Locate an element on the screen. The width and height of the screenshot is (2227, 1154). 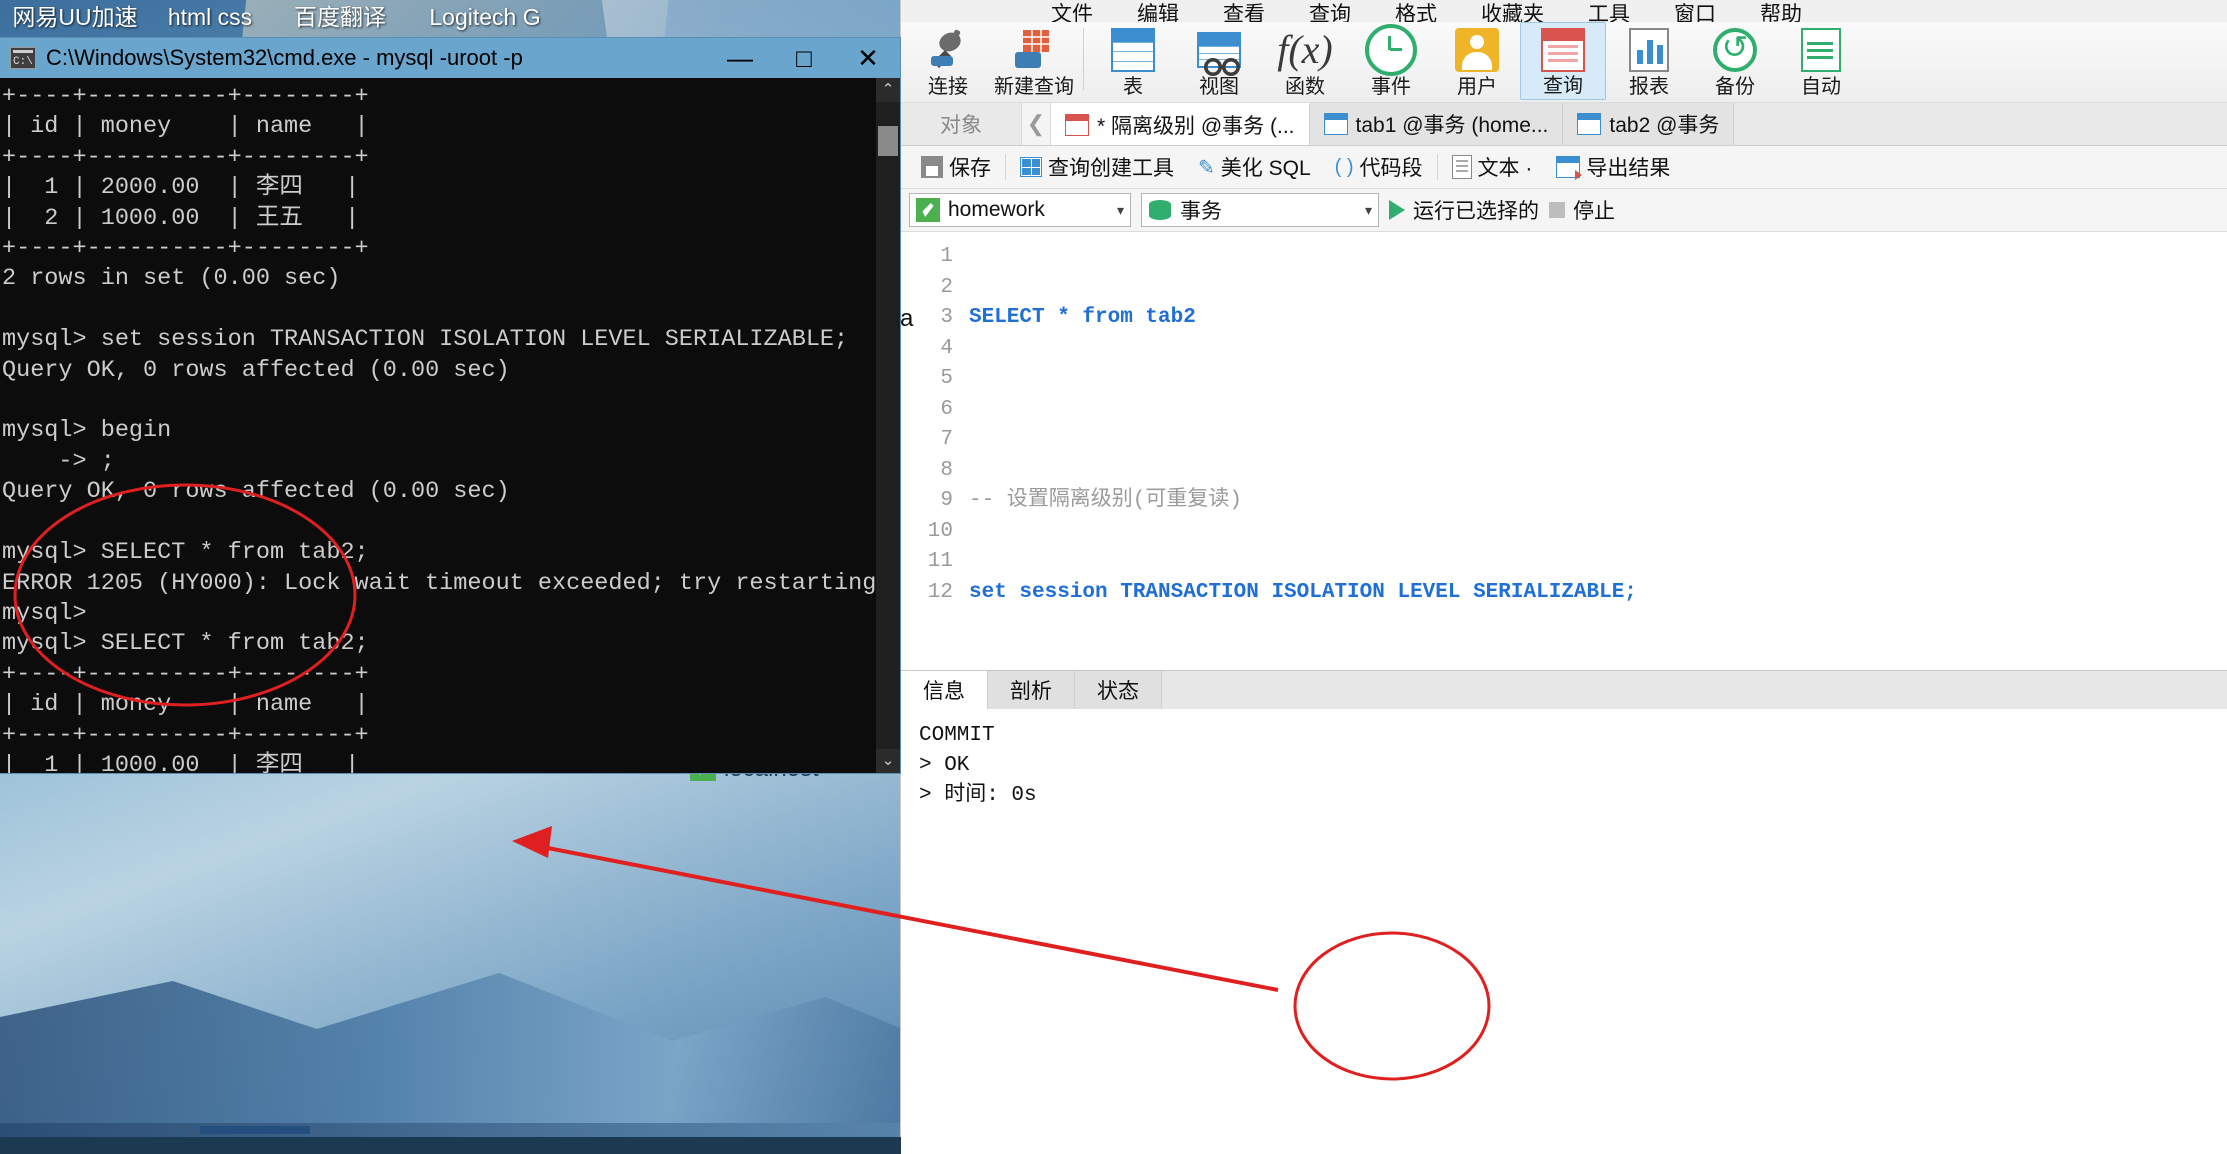
toolbar-table-label: 表 is located at coordinates (1133, 87).